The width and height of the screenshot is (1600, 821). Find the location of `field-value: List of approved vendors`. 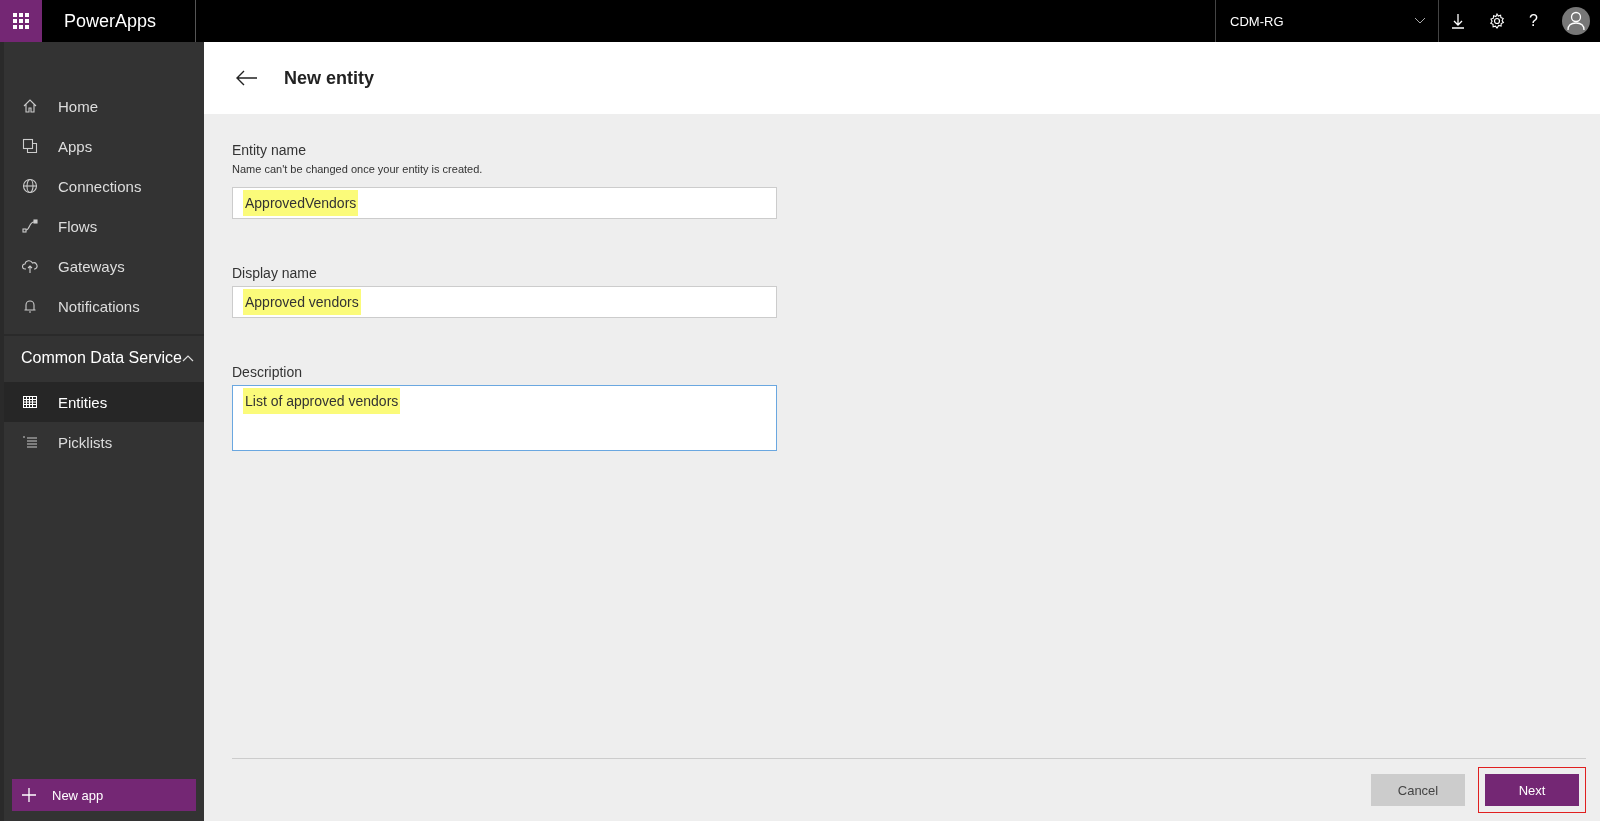

field-value: List of approved vendors is located at coordinates (322, 401).